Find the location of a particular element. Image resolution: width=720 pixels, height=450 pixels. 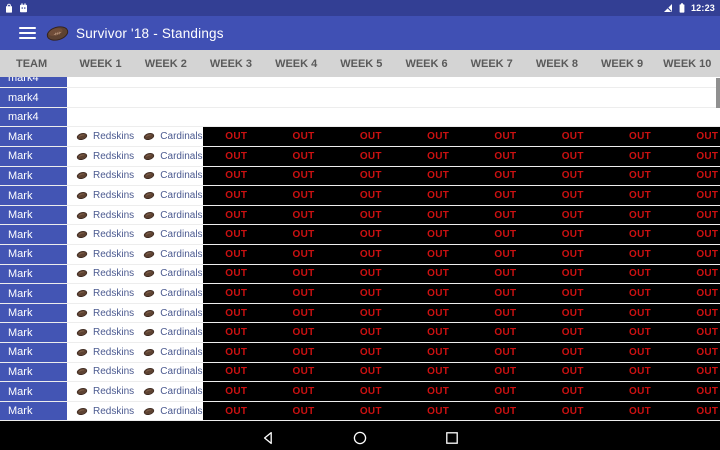

back-button is located at coordinates (268, 438).